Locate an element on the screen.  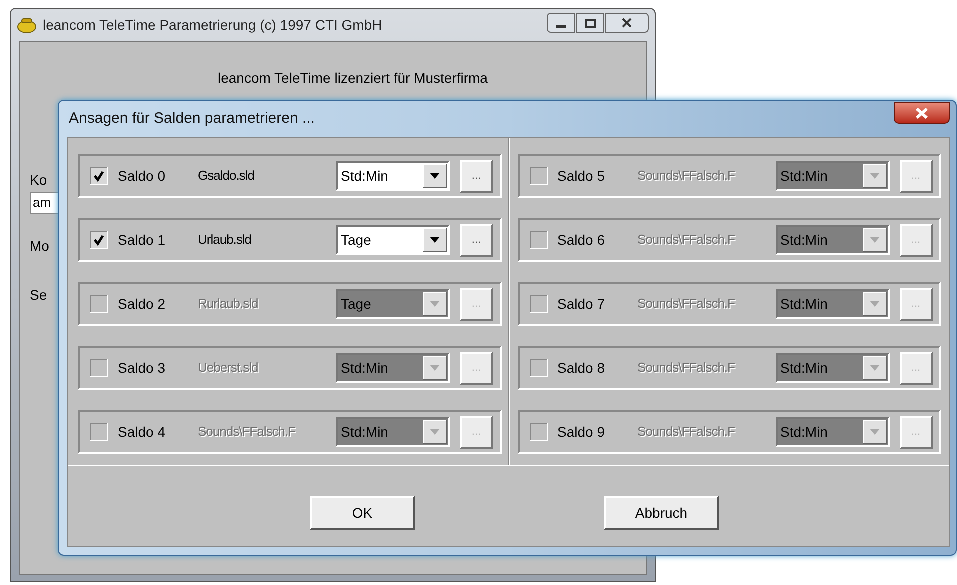
license-text: leancom TeleTime lizenziert für Musterfirma is located at coordinates (353, 78).